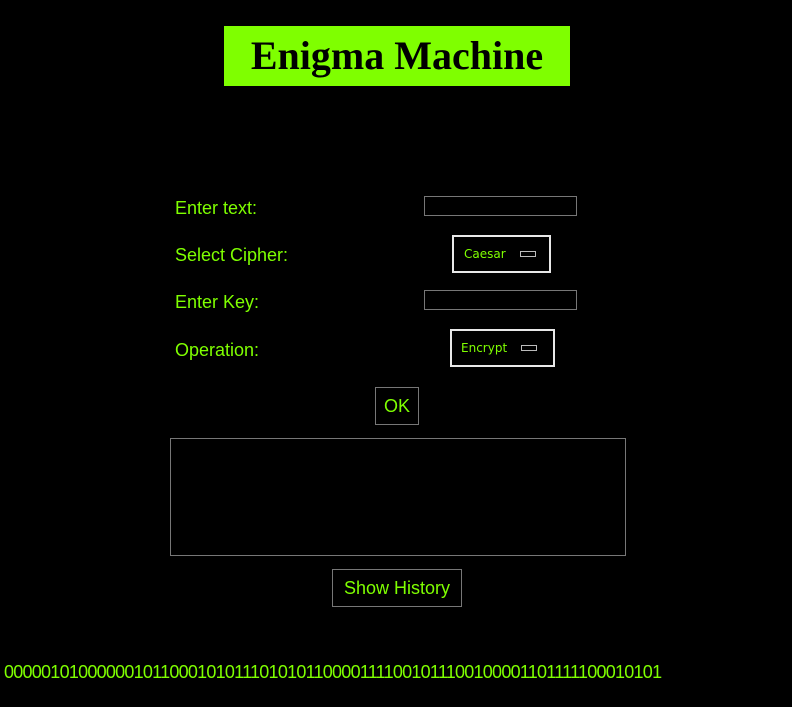 Image resolution: width=792 pixels, height=707 pixels. Describe the element at coordinates (216, 208) in the screenshot. I see `enter-text-label: Enter text:` at that location.